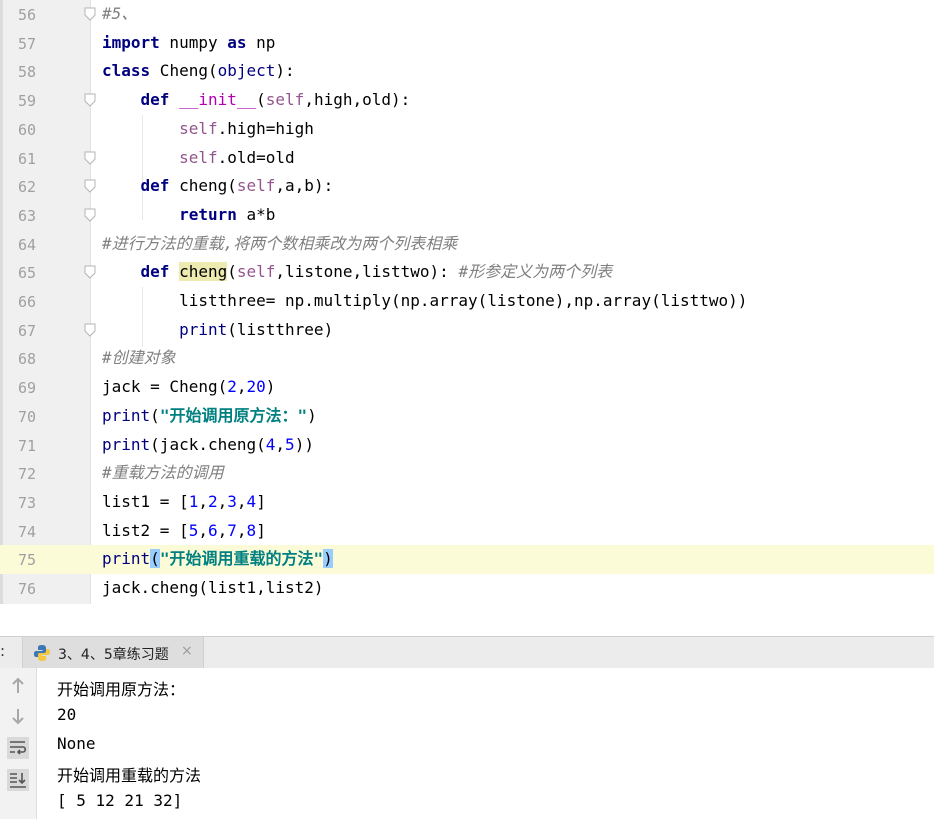  What do you see at coordinates (467, 652) in the screenshot?
I see `run-tab-bar: : 3、4、5章练习题 ×` at bounding box center [467, 652].